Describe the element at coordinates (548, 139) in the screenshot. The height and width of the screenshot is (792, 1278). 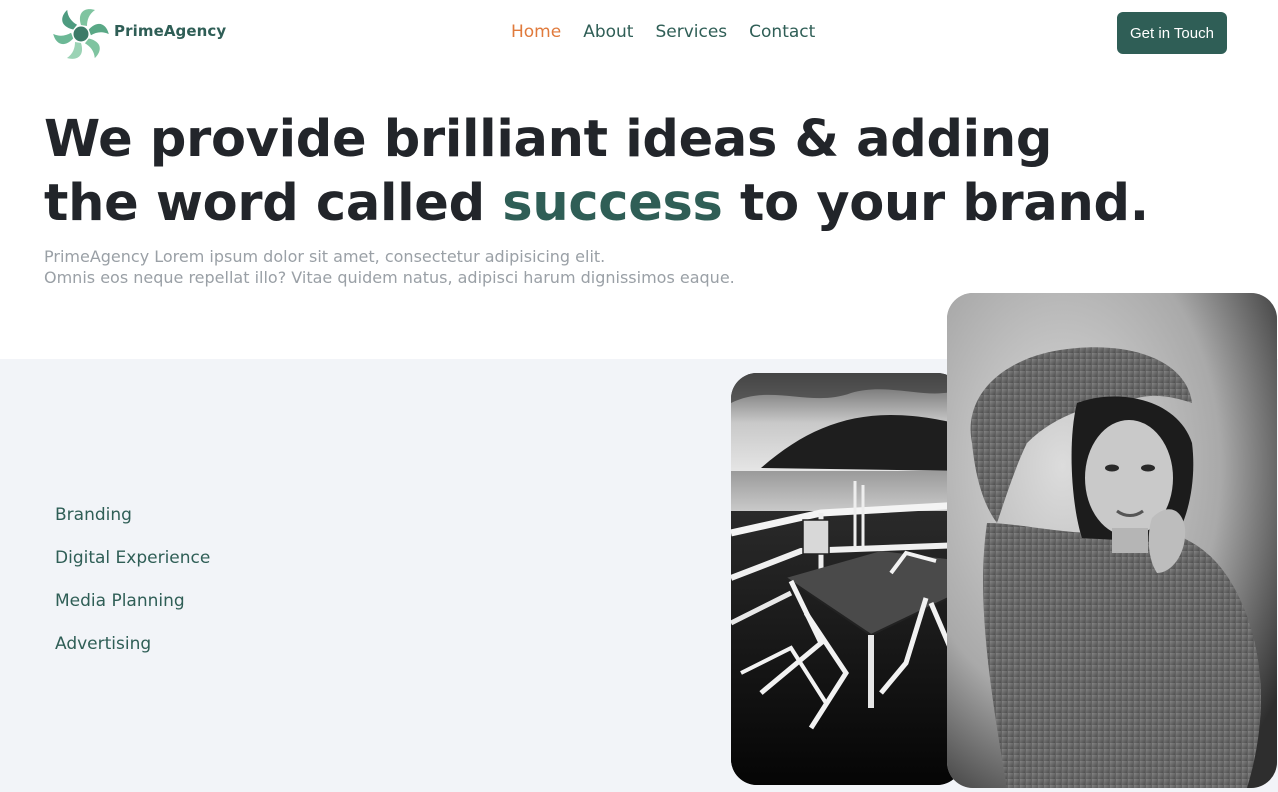
I see `hero-title-line1: We provide brilliant ideas & adding` at that location.